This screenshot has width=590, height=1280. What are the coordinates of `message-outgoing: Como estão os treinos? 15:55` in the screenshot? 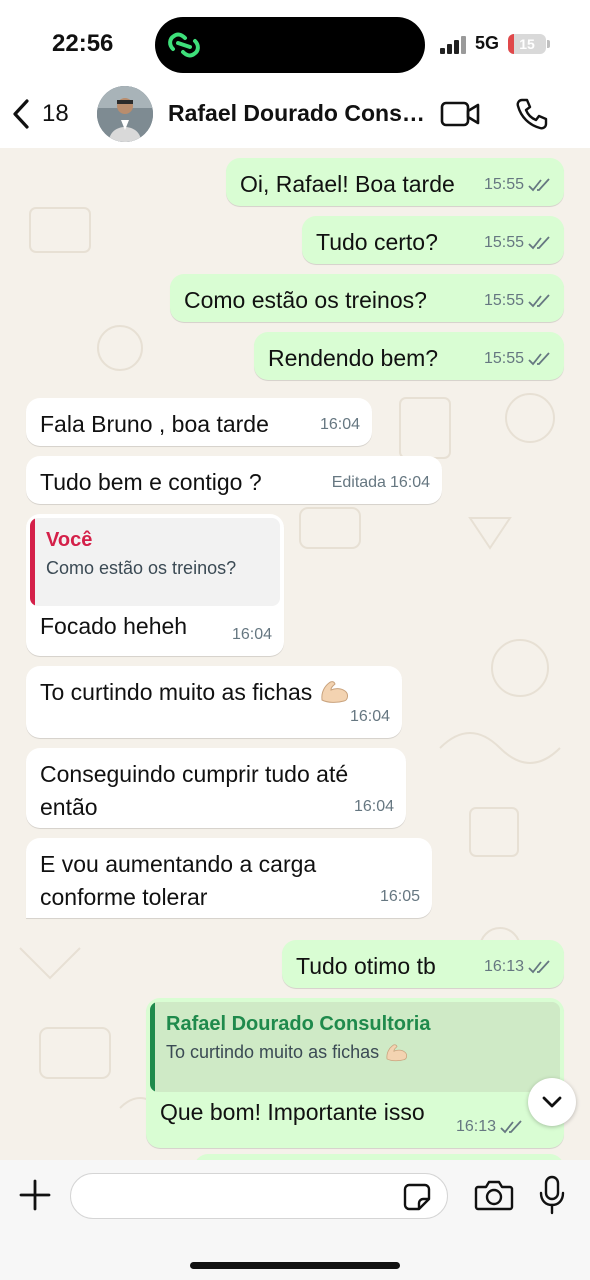 It's located at (367, 298).